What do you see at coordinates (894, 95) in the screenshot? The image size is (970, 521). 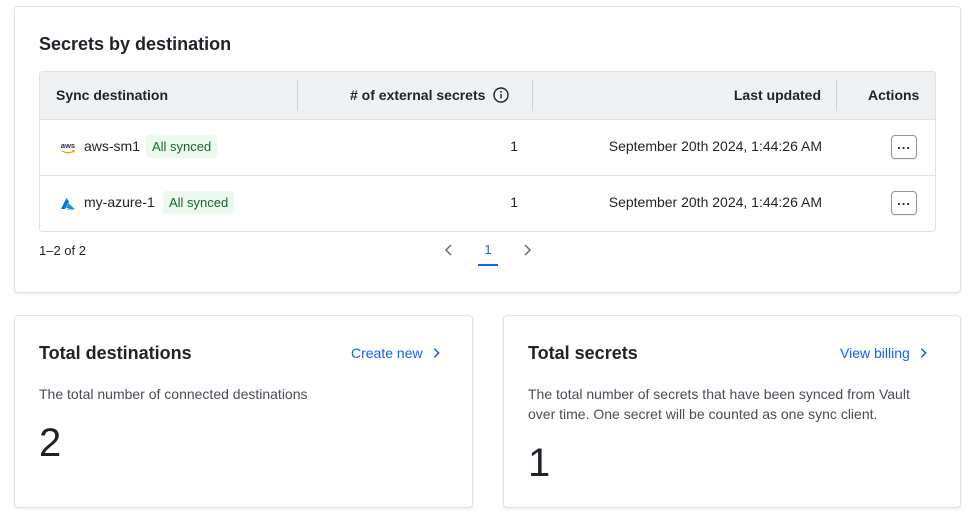 I see `column-header-actions: Actions` at bounding box center [894, 95].